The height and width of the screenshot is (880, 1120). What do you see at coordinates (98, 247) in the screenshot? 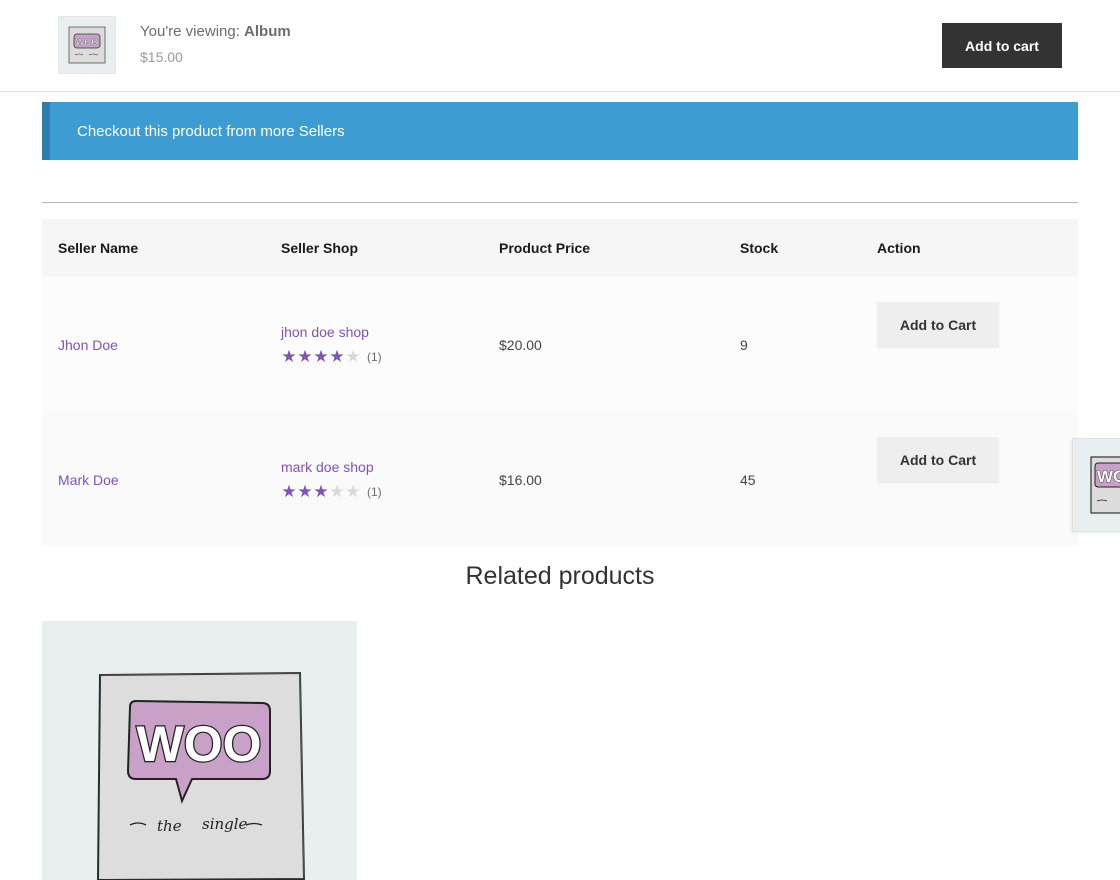
I see `header-seller-name: Seller Name` at bounding box center [98, 247].